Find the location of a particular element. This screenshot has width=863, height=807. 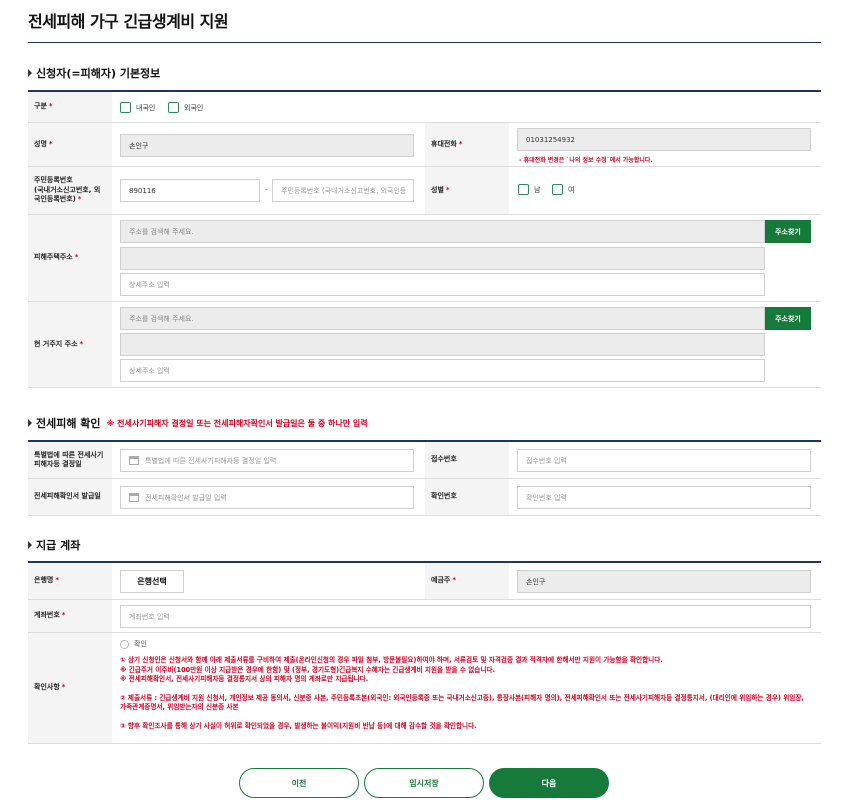

current-address-result-field is located at coordinates (442, 344).